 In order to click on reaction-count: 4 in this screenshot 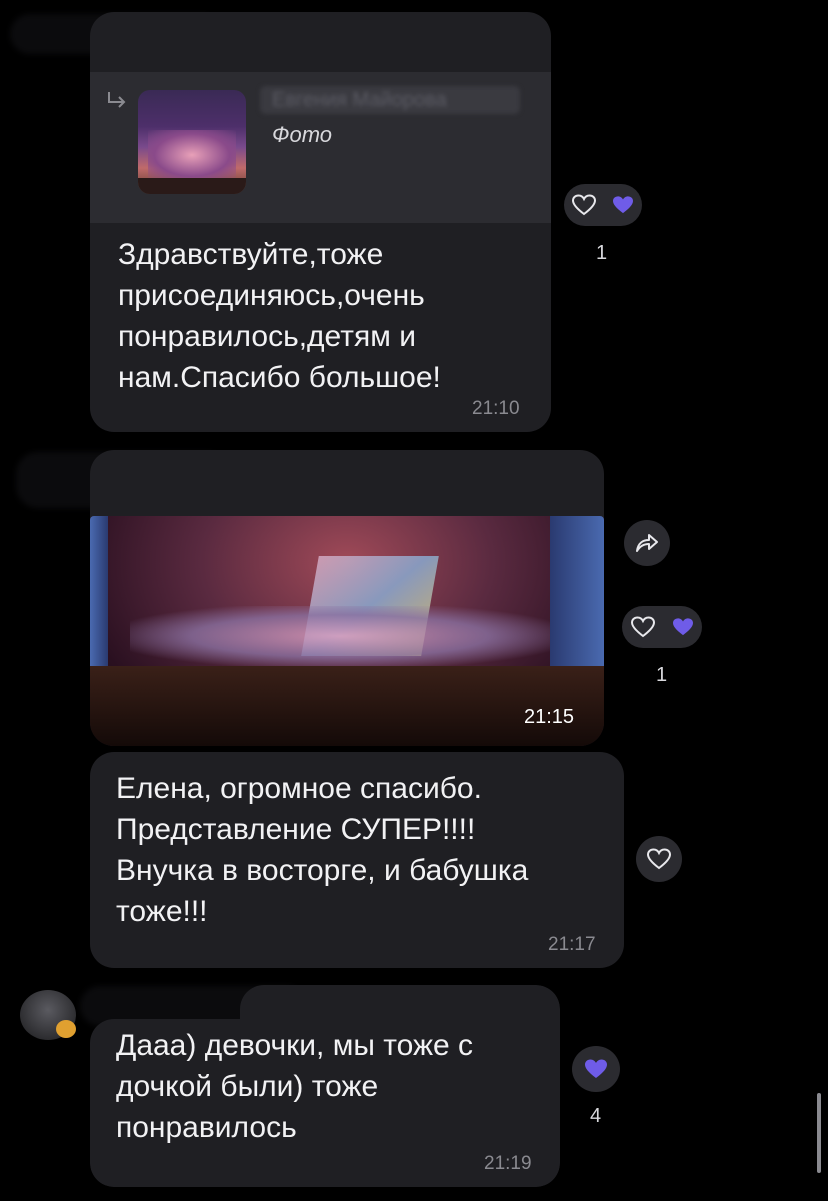, I will do `click(596, 1116)`.